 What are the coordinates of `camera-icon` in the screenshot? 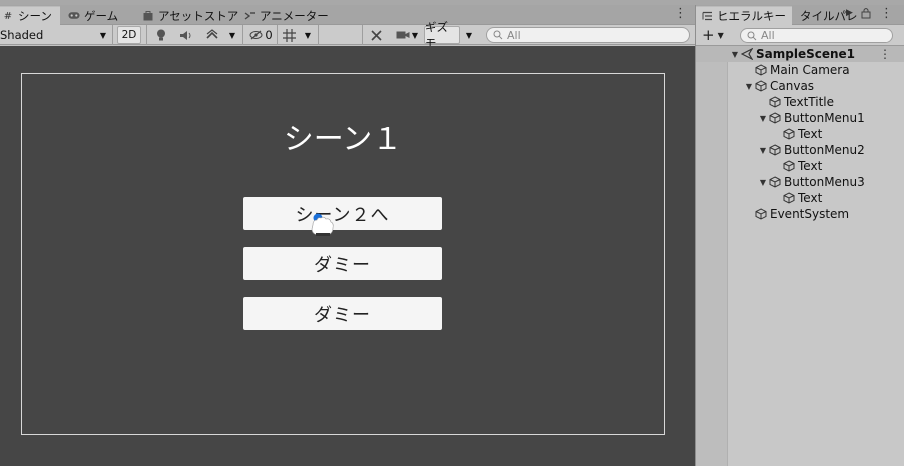 It's located at (403, 35).